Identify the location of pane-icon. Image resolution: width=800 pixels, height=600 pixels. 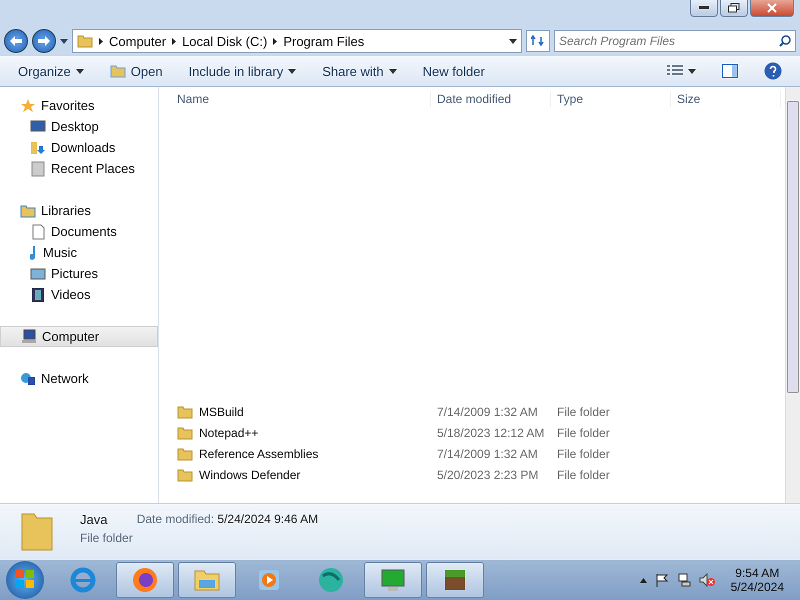
(730, 71).